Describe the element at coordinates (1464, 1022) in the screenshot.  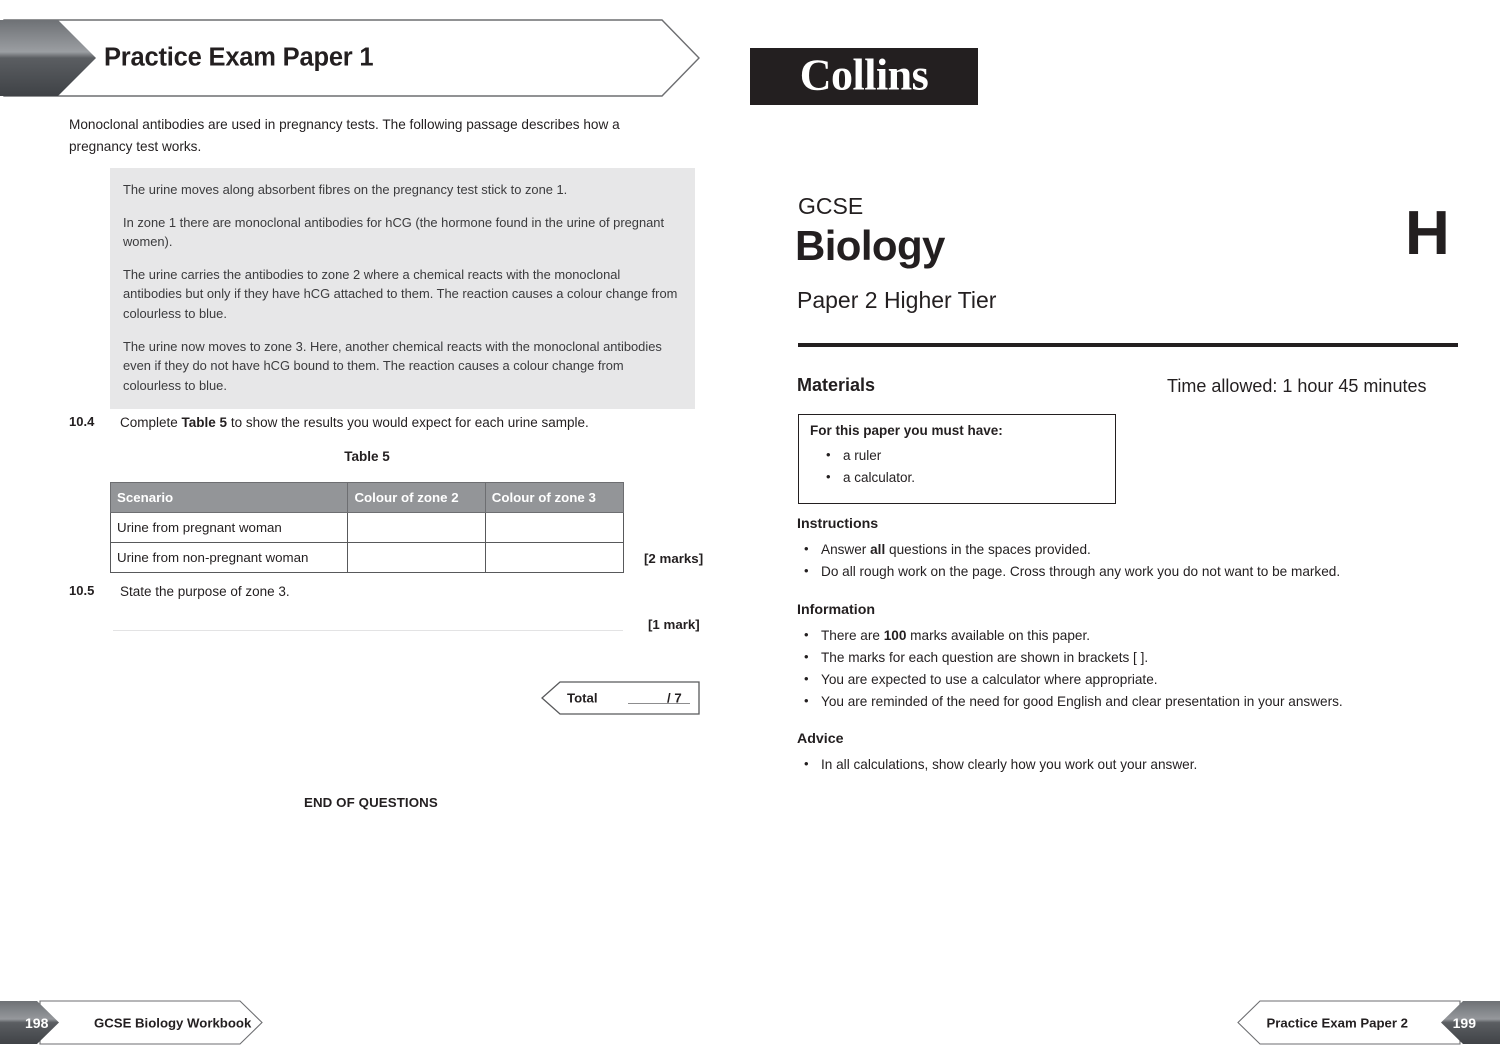
I see `page-number: 199` at that location.